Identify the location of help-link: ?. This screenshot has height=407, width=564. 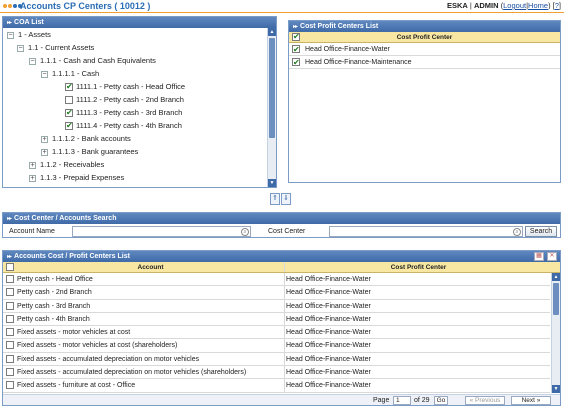
(557, 5).